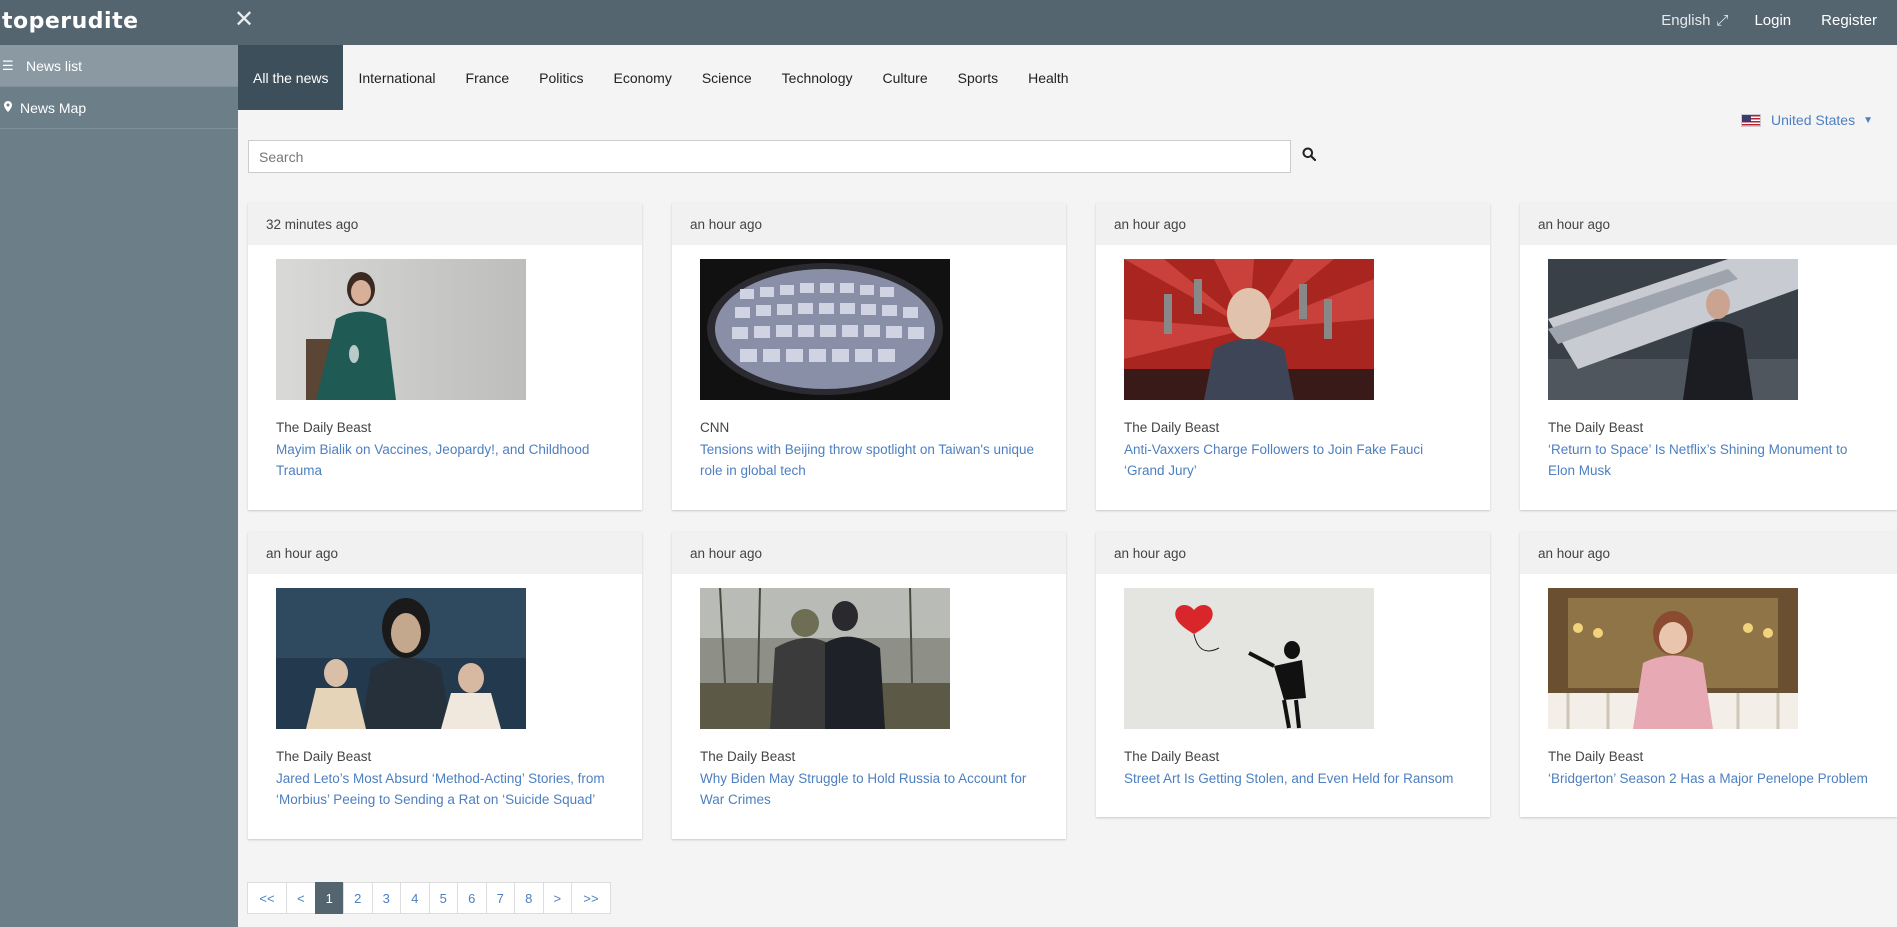 The width and height of the screenshot is (1897, 927). Describe the element at coordinates (1868, 120) in the screenshot. I see `caret-down-icon: ▼` at that location.